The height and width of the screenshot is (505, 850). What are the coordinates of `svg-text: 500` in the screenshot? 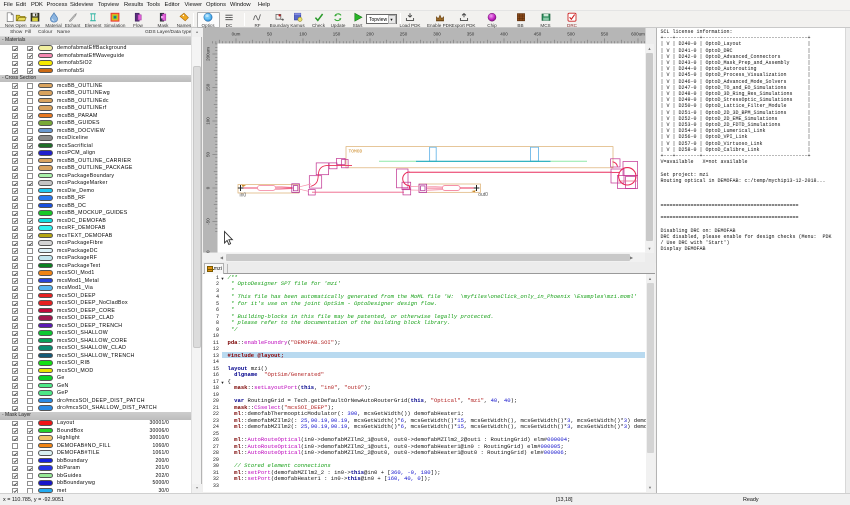 It's located at (571, 34).